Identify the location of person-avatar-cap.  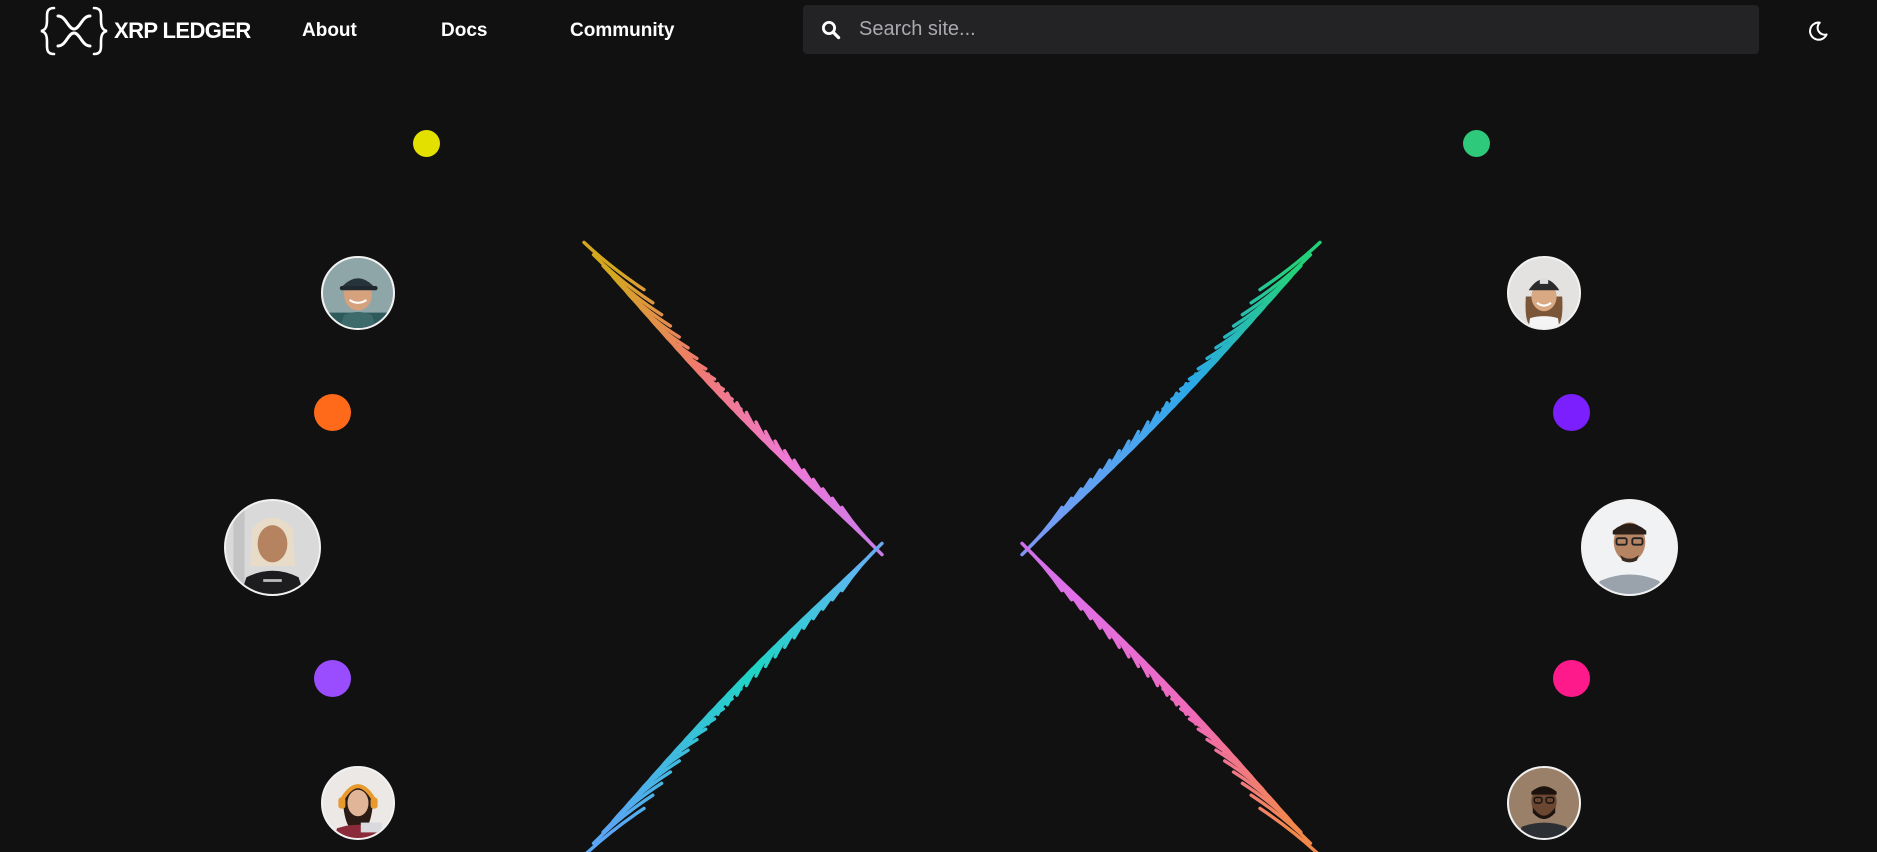
(358, 293).